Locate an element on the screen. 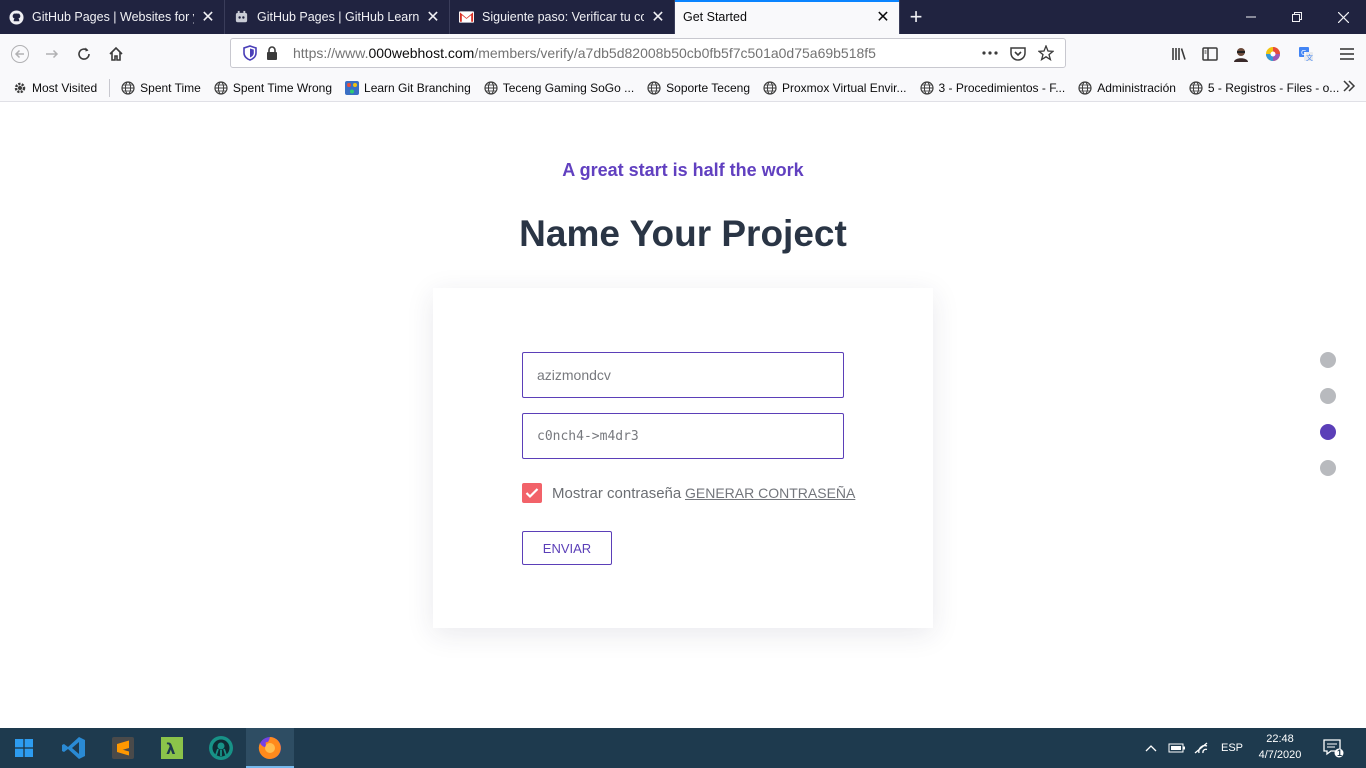 This screenshot has width=1366, height=768. bookmark-most-visited: Most Visited is located at coordinates (54, 88).